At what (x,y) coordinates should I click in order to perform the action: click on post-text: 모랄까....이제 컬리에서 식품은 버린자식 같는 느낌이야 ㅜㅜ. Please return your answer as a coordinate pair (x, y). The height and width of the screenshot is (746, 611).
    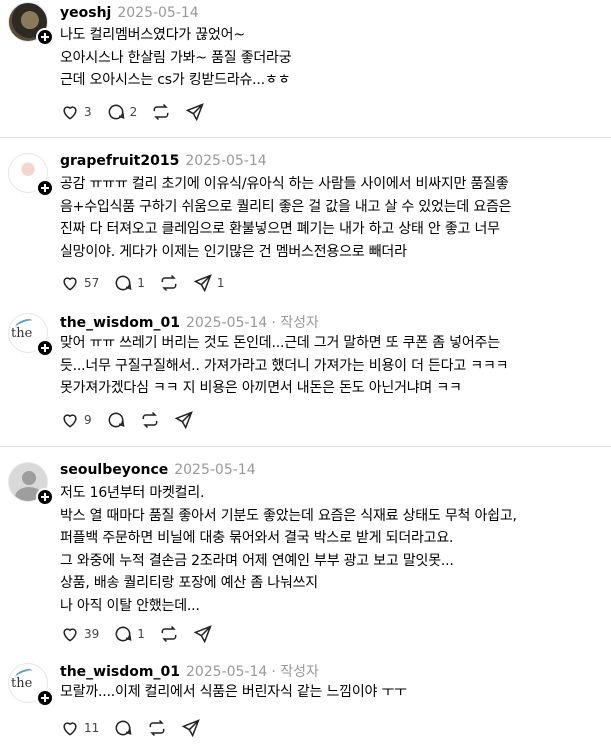
    Looking at the image, I should click on (233, 692).